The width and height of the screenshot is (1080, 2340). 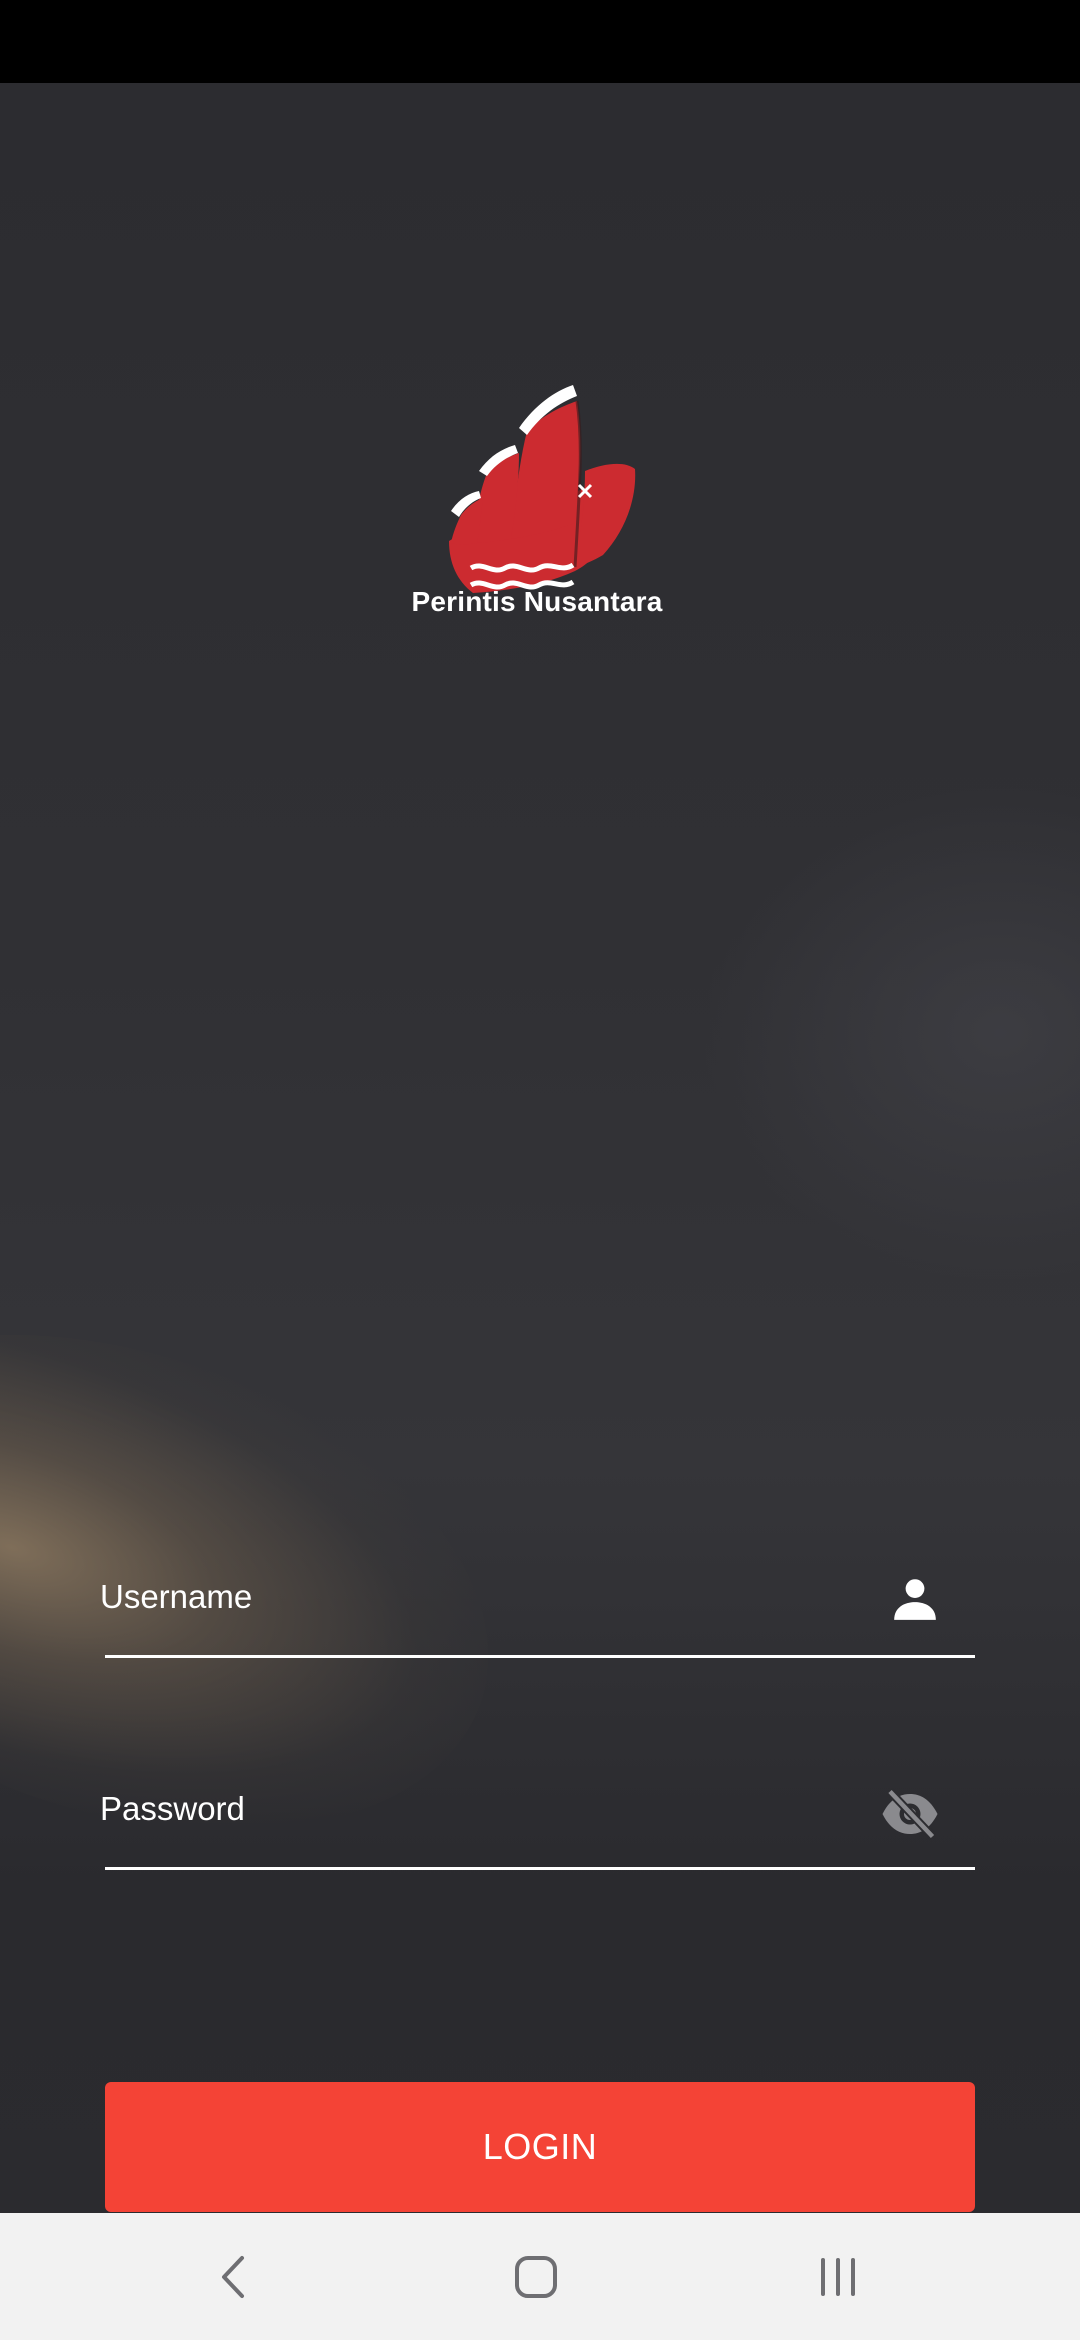 I want to click on status-bar, so click(x=540, y=41).